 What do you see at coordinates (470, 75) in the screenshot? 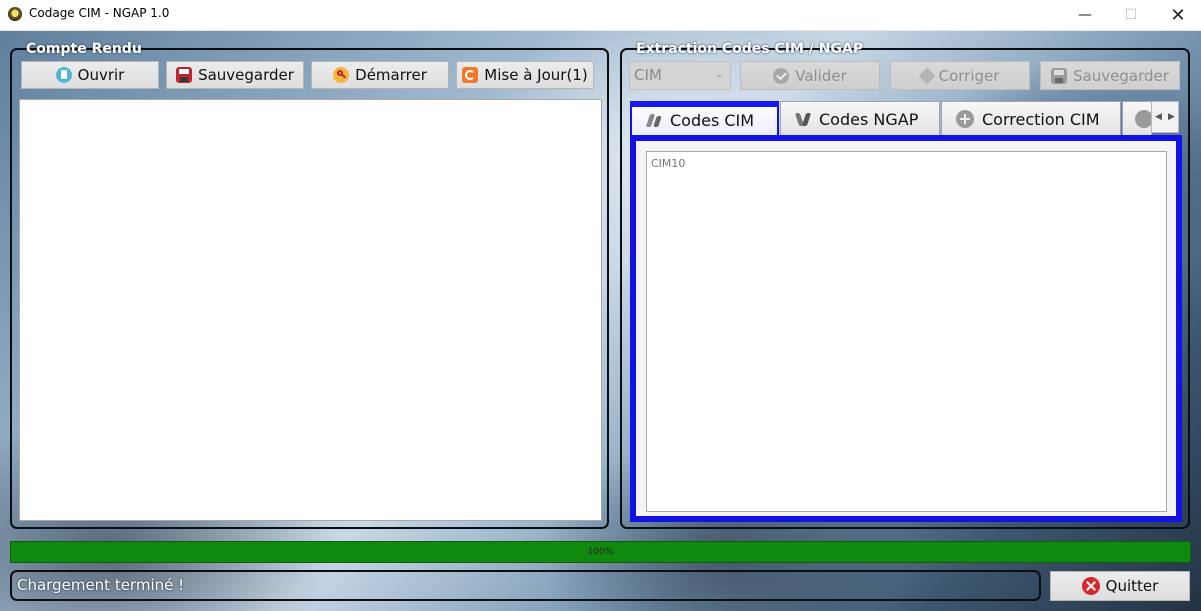
I see `refresh-icon` at bounding box center [470, 75].